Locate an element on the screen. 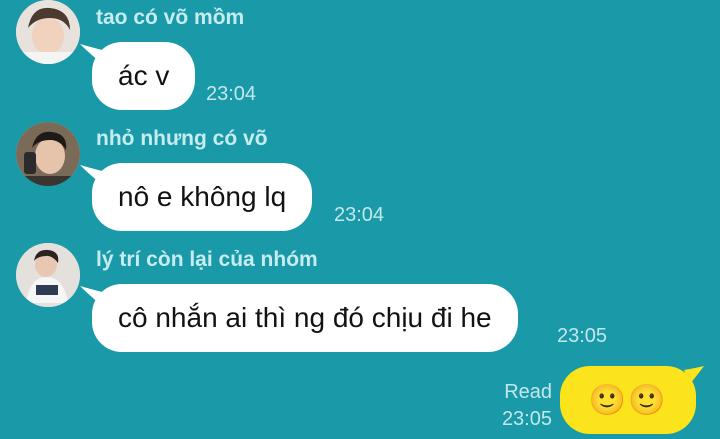 The image size is (720, 439). message-bubble: nô e không lq is located at coordinates (196, 197).